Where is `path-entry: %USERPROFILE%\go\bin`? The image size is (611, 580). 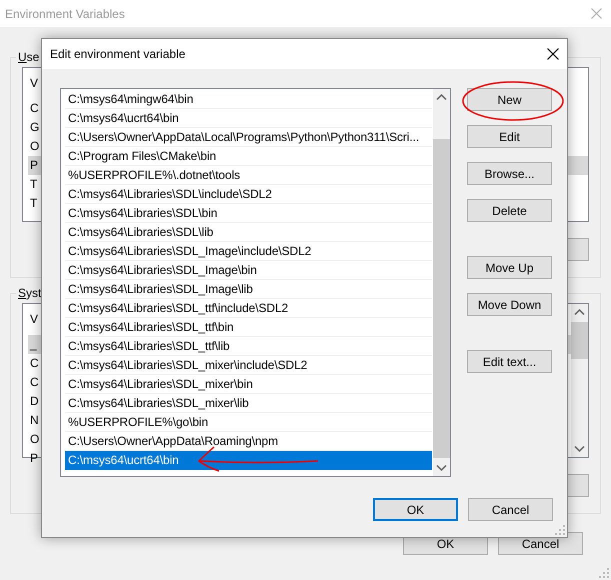 path-entry: %USERPROFILE%\go\bin is located at coordinates (248, 422).